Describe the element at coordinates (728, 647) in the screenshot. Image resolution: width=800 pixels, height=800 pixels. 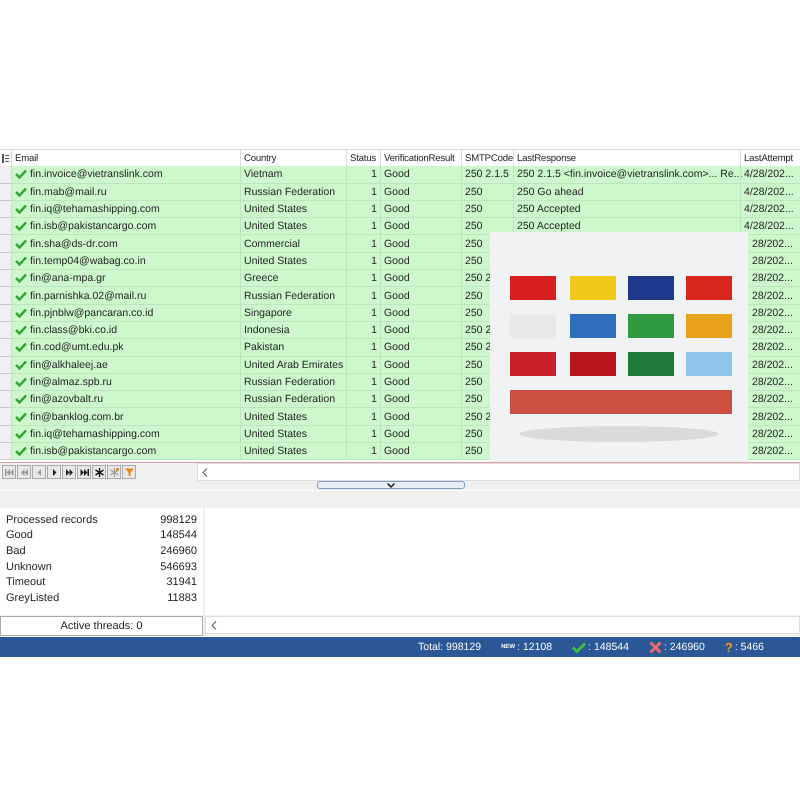
I see `question-mark: ?` at that location.